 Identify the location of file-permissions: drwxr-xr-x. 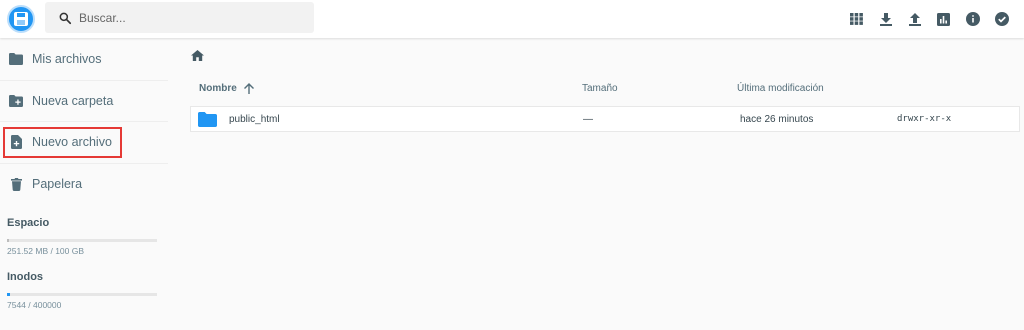
(924, 119).